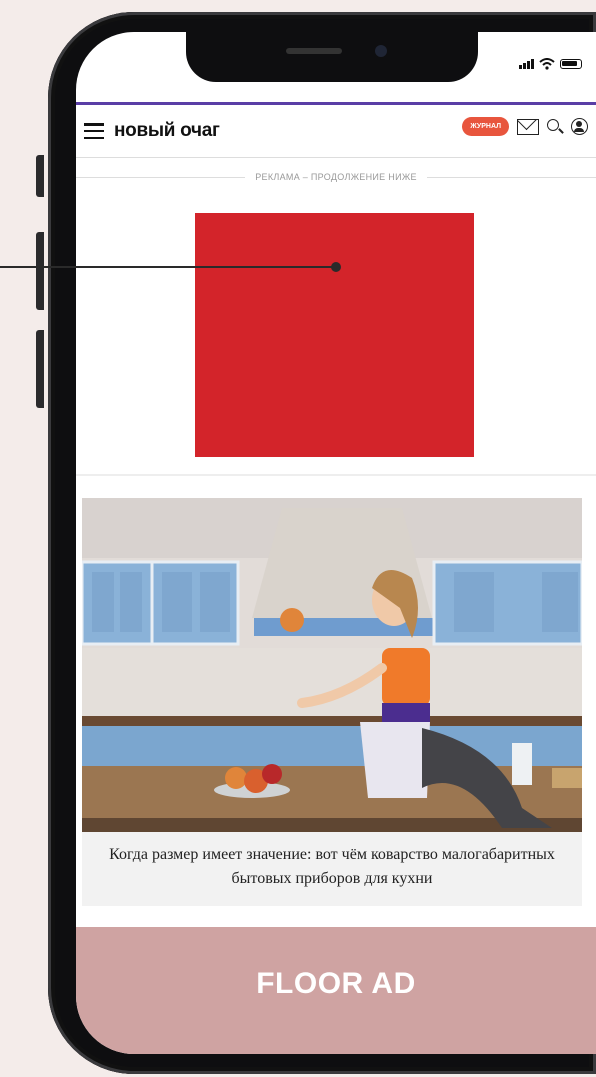 The image size is (596, 1077). I want to click on callout-line, so click(168, 267).